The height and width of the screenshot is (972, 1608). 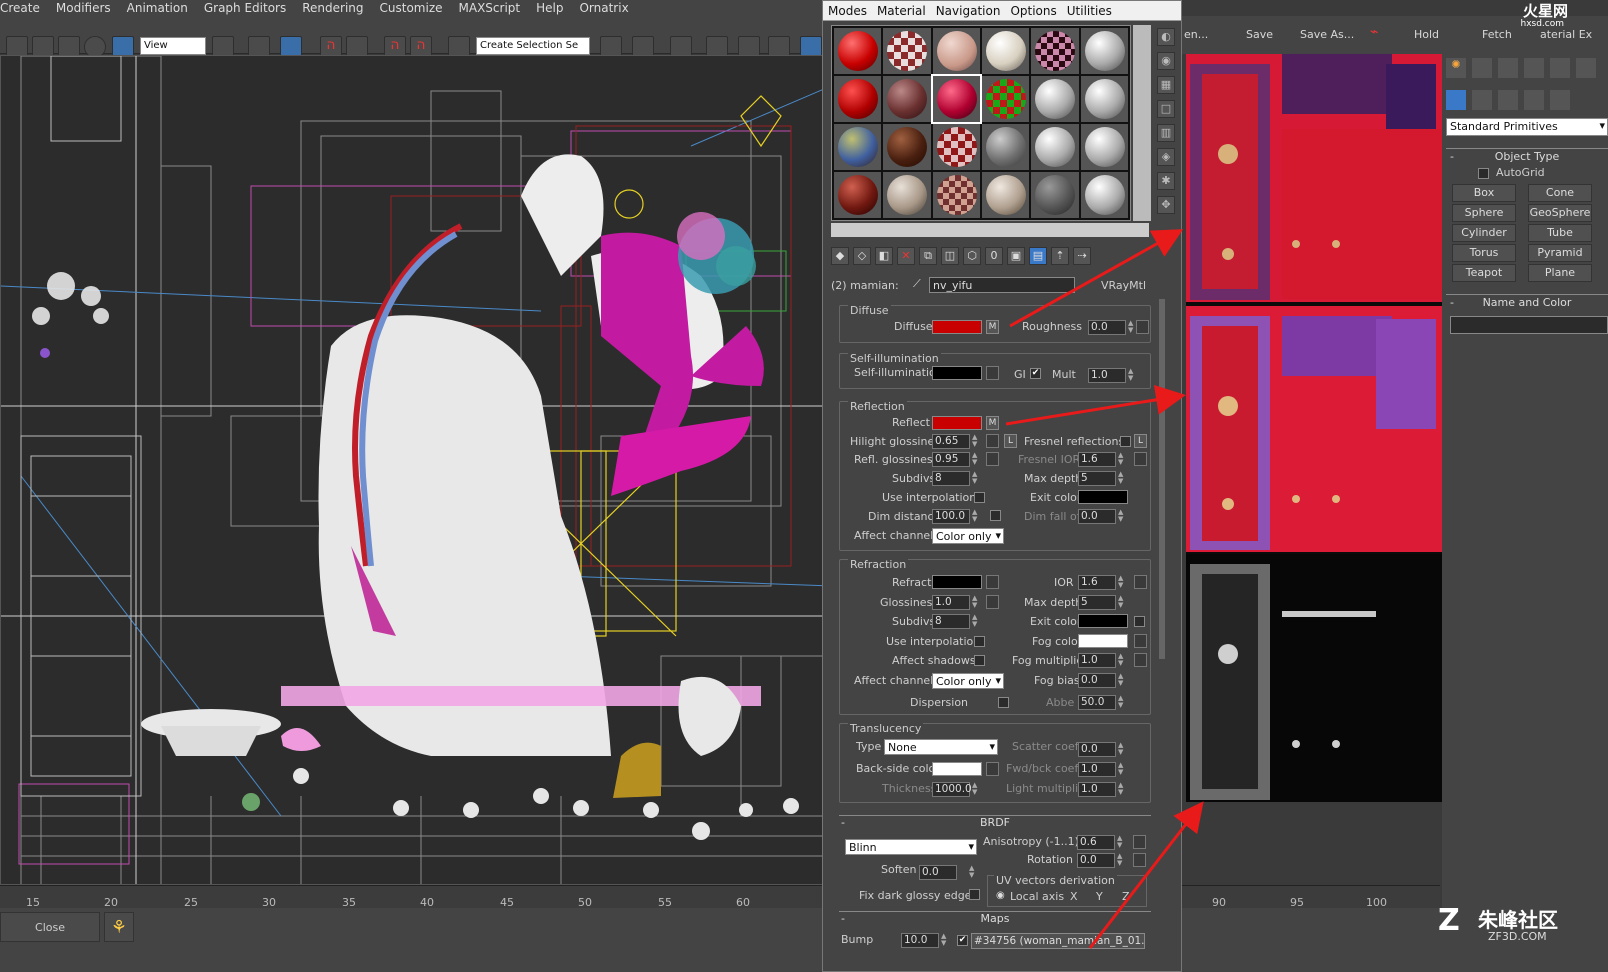 I want to click on fresnel-ior-input: 1.6, so click(x=1097, y=459).